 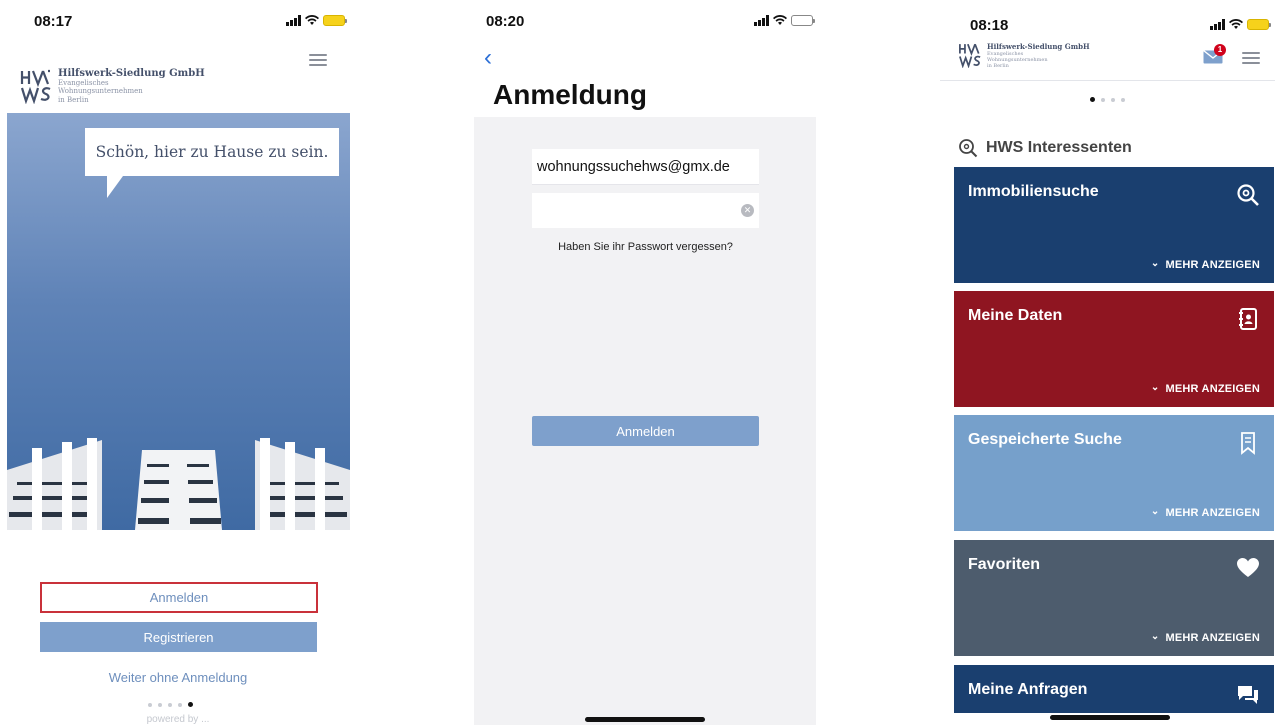 I want to click on status-time: 08:17, so click(x=53, y=21).